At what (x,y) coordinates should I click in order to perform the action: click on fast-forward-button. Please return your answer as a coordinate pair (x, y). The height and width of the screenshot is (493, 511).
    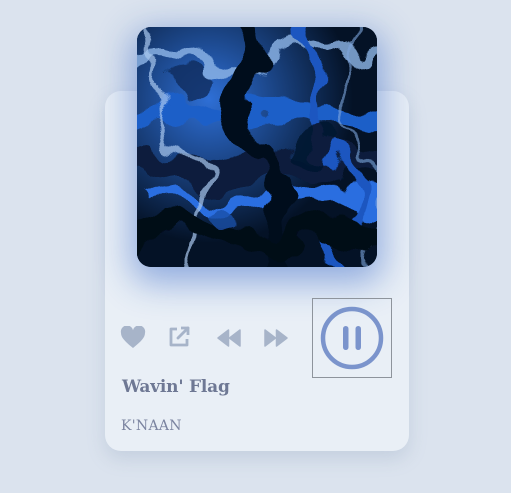
    Looking at the image, I should click on (276, 338).